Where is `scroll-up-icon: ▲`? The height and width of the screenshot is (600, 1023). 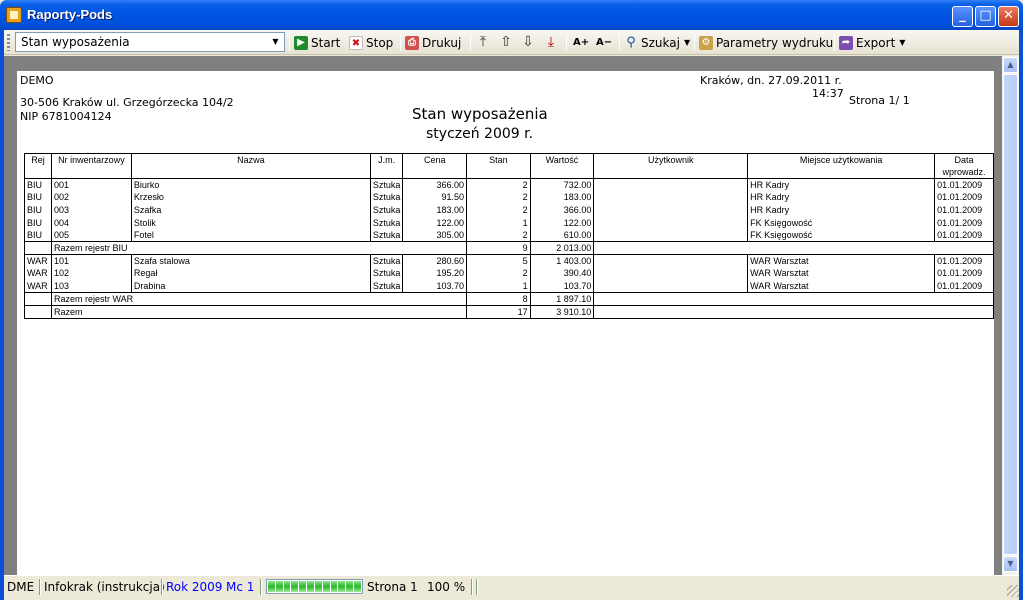 scroll-up-icon: ▲ is located at coordinates (1010, 65).